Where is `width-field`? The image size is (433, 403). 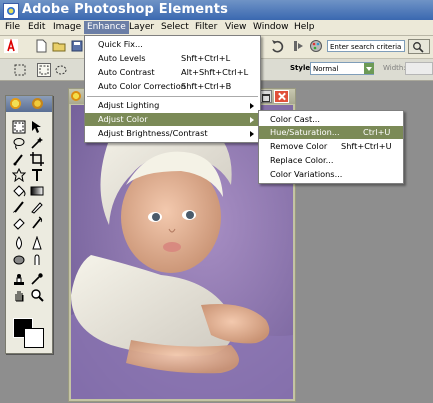 width-field is located at coordinates (419, 68).